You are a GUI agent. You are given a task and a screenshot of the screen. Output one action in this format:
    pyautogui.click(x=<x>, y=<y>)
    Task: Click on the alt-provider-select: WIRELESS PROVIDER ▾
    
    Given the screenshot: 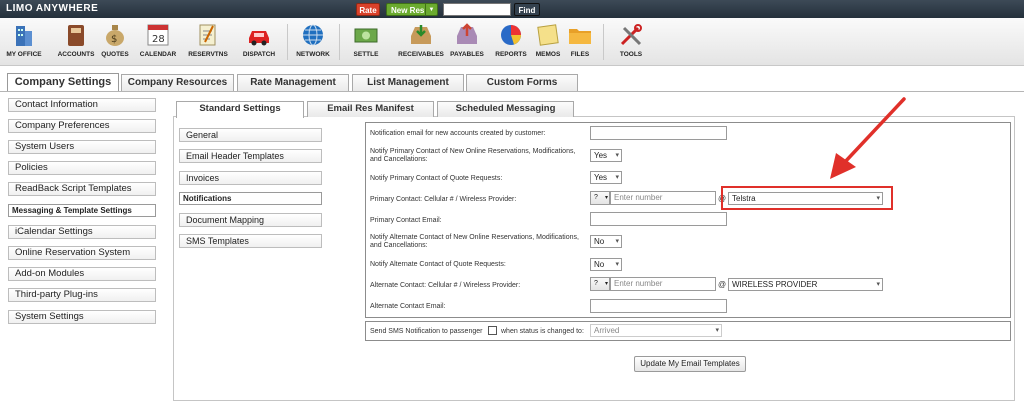 What is the action you would take?
    pyautogui.click(x=805, y=284)
    